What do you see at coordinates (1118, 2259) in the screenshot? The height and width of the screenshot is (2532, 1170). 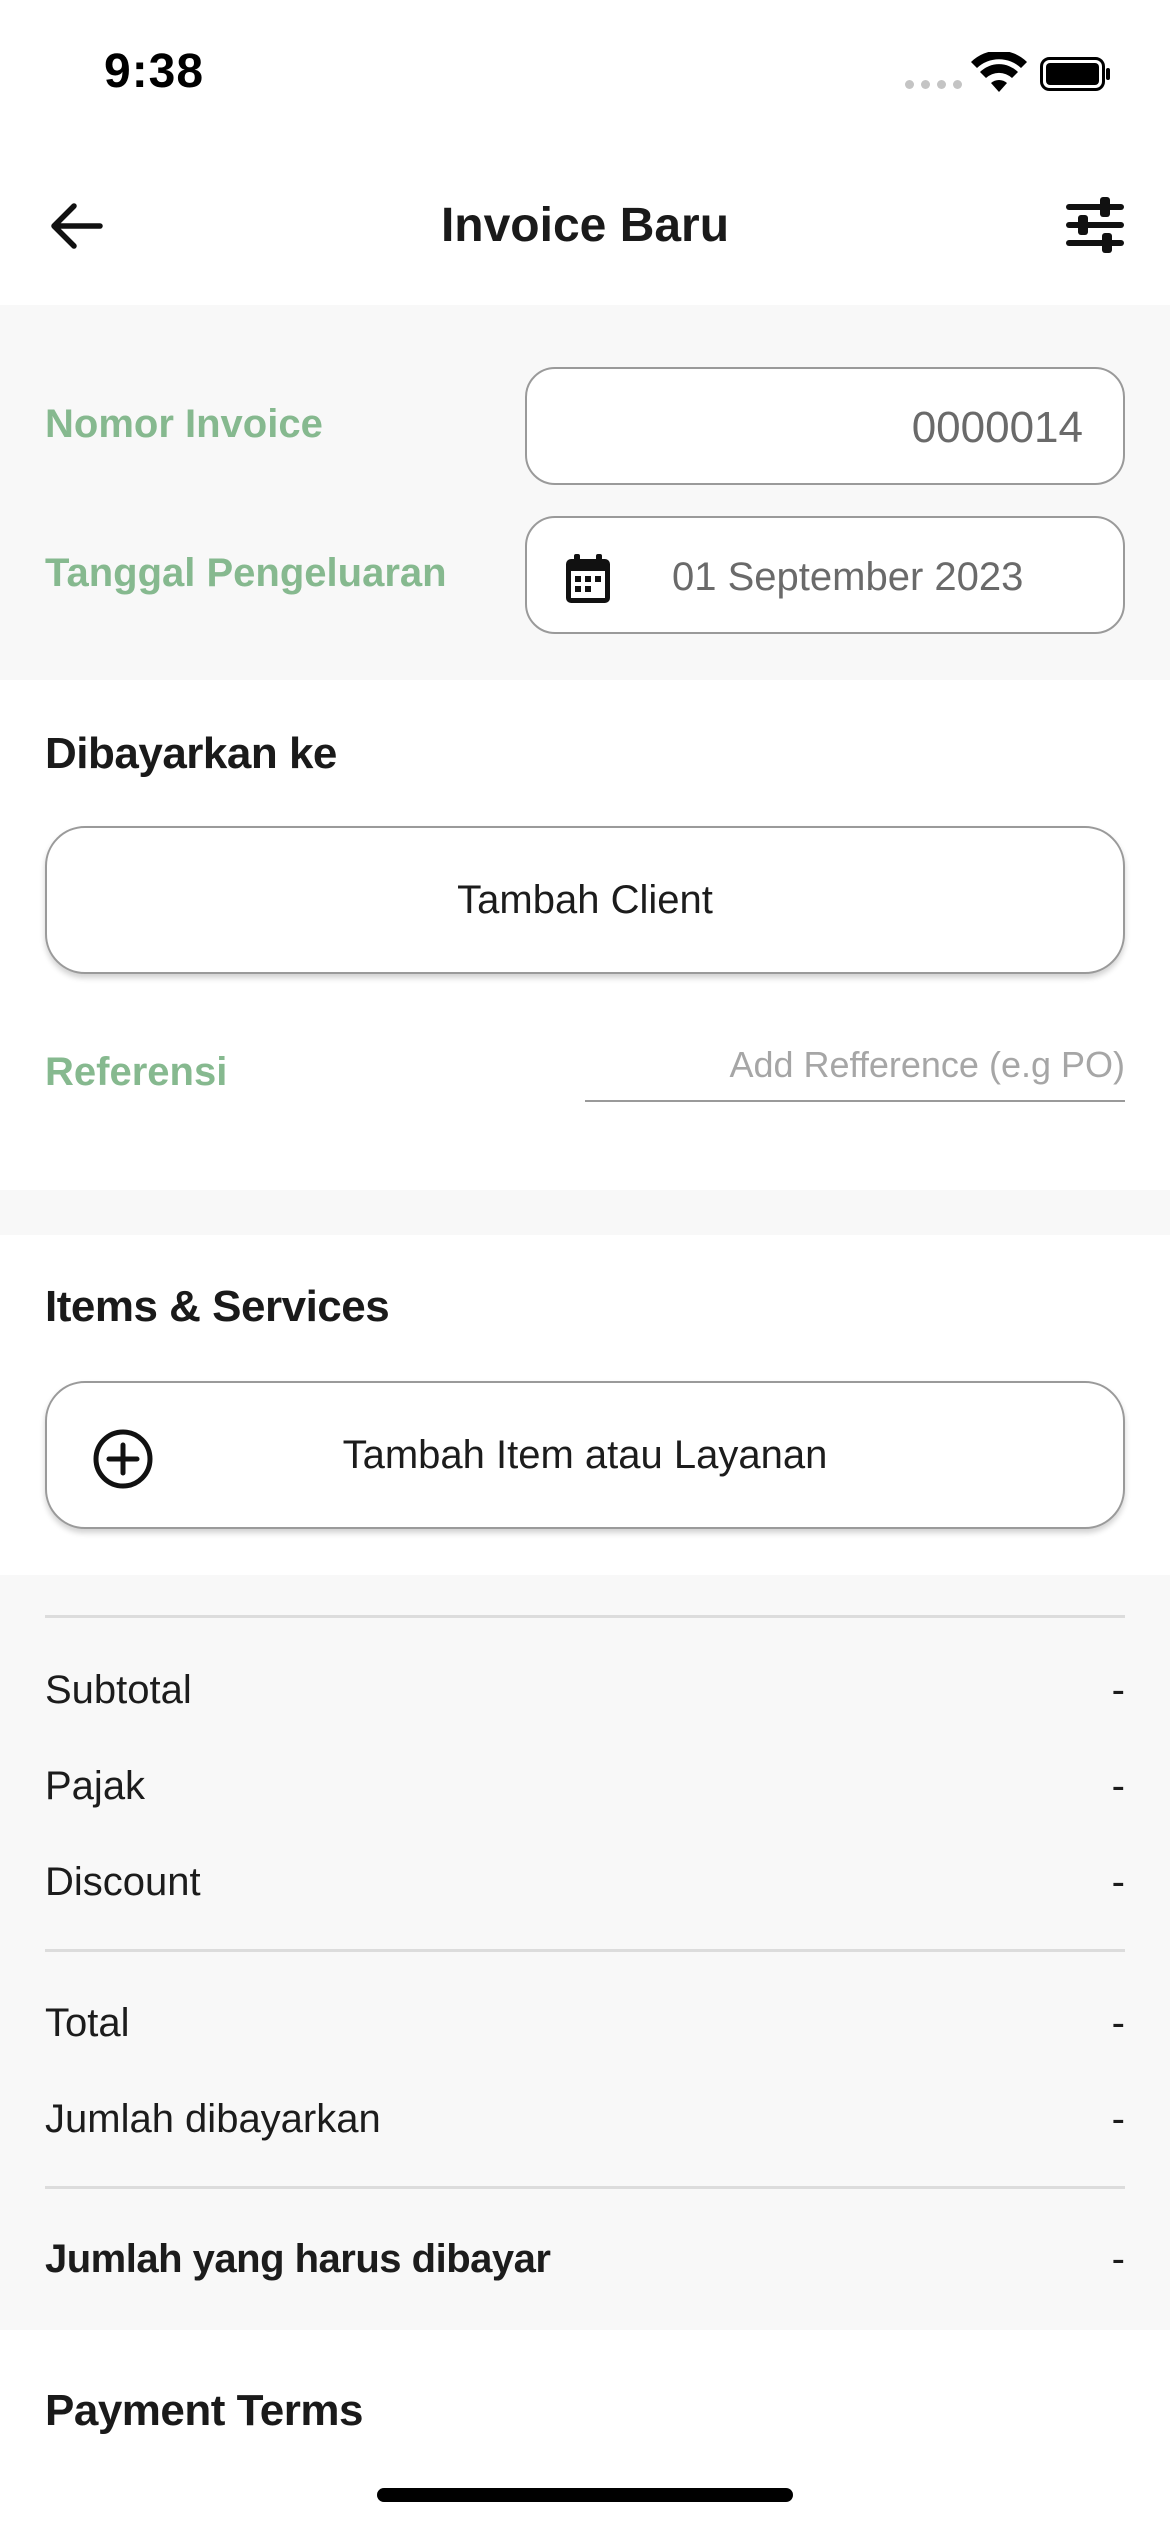 I see `amount-due-value: -` at bounding box center [1118, 2259].